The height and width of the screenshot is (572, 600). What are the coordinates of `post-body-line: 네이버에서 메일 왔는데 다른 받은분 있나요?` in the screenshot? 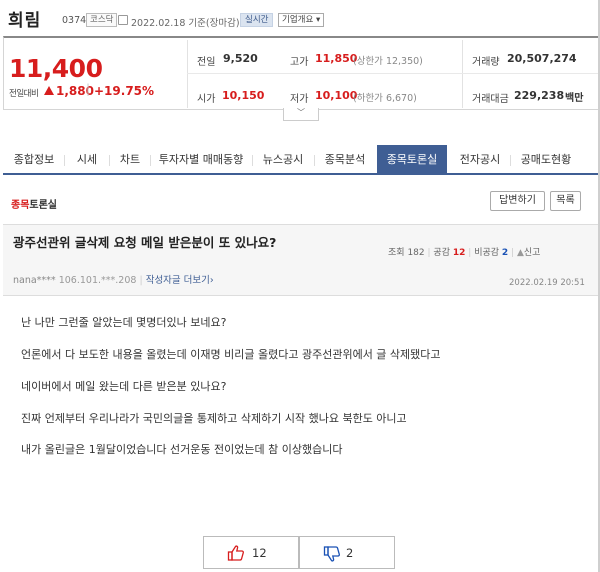 It's located at (124, 386).